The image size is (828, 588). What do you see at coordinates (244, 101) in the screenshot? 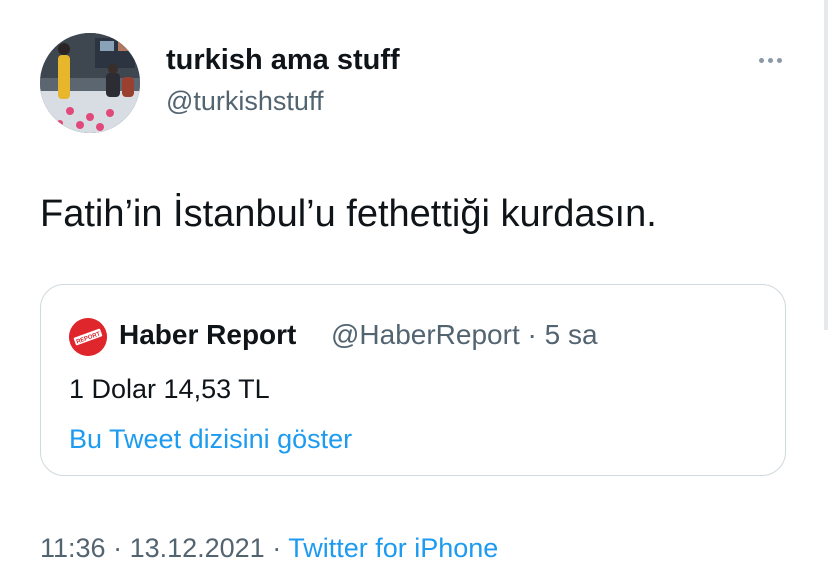
I see `author-handle: @turkishstuff` at bounding box center [244, 101].